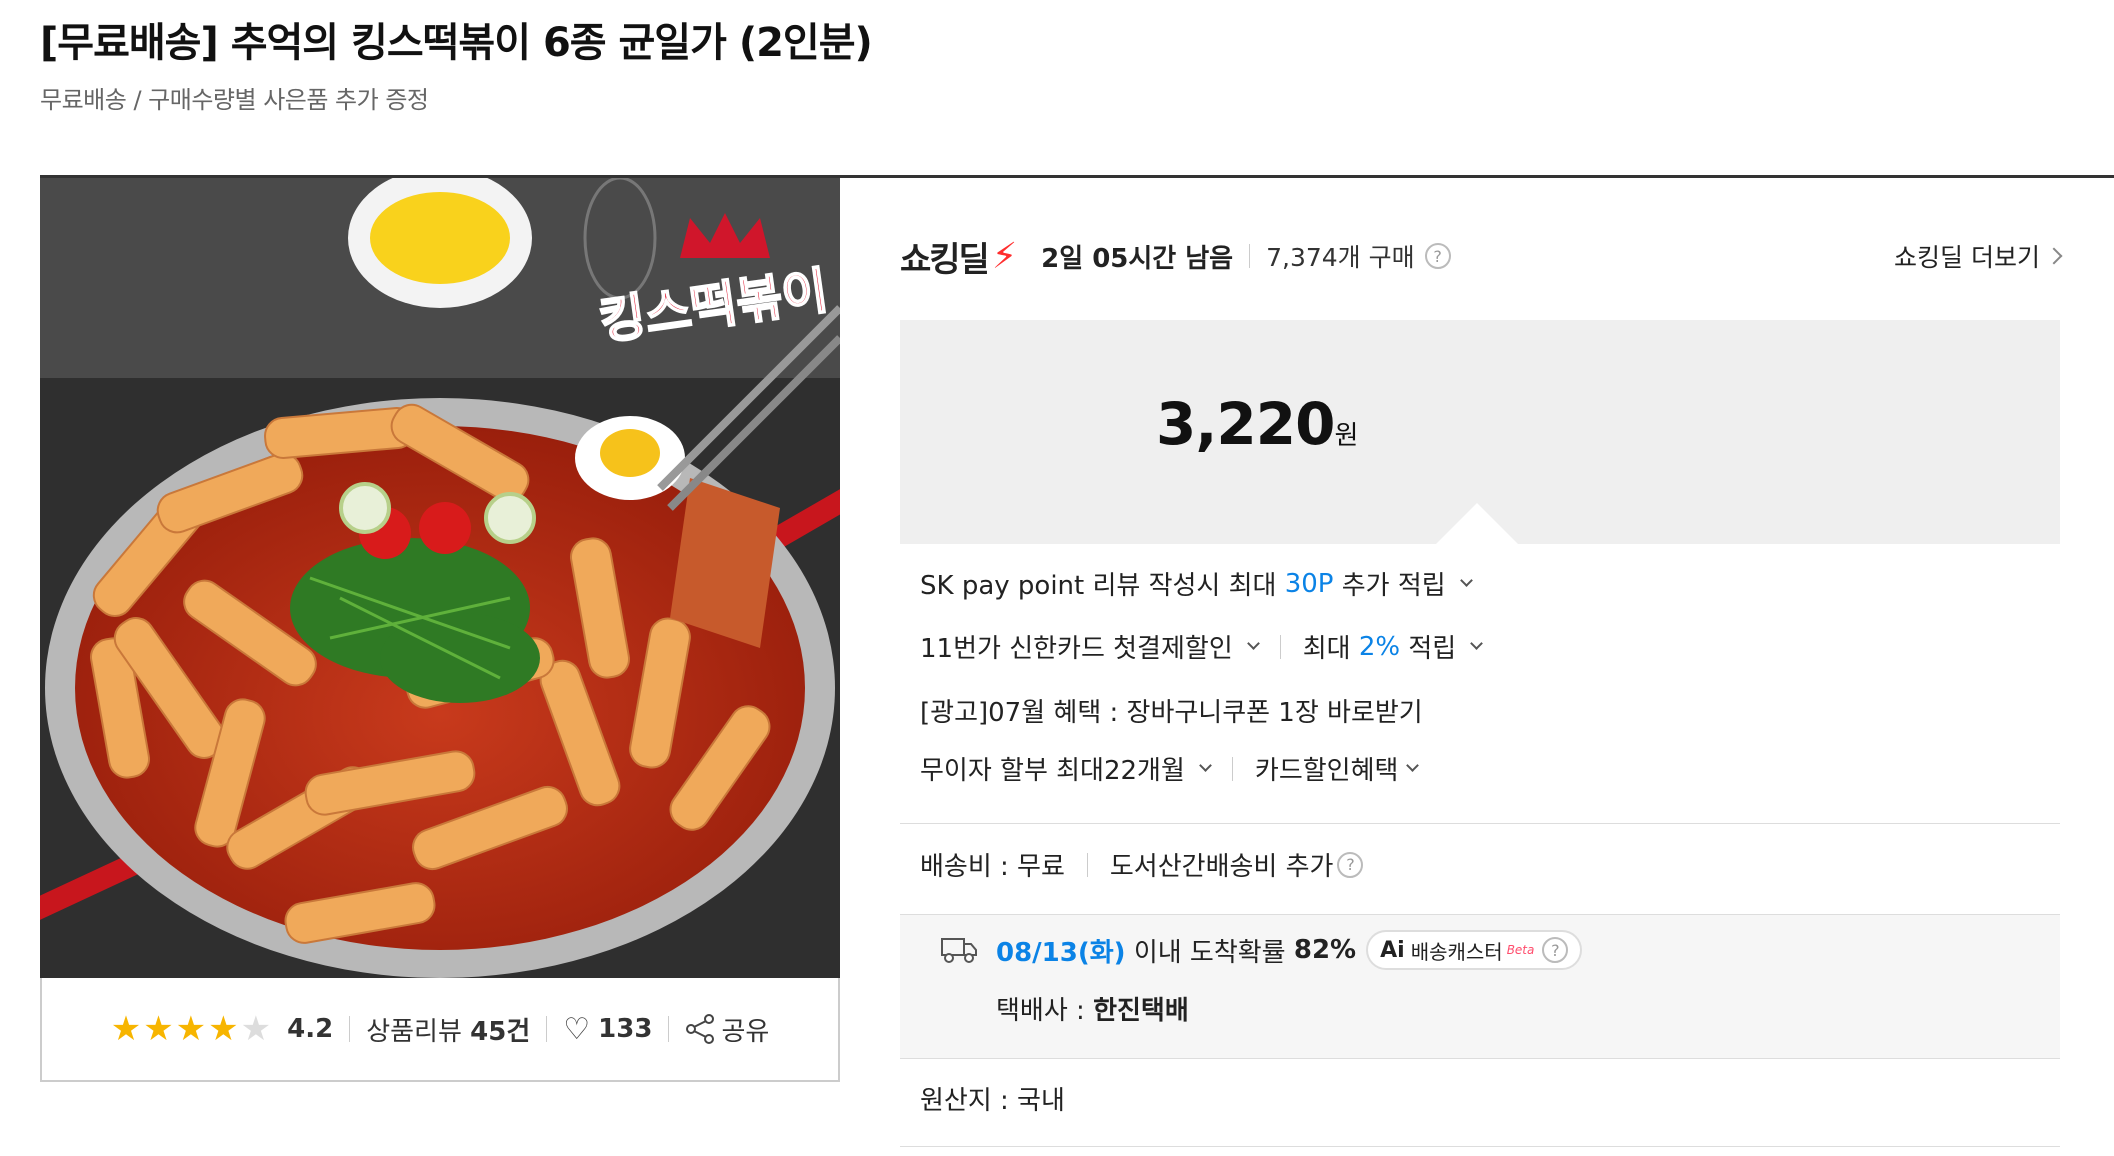 This screenshot has height=1156, width=2114. I want to click on max-reward-prefix: 최대, so click(1326, 649).